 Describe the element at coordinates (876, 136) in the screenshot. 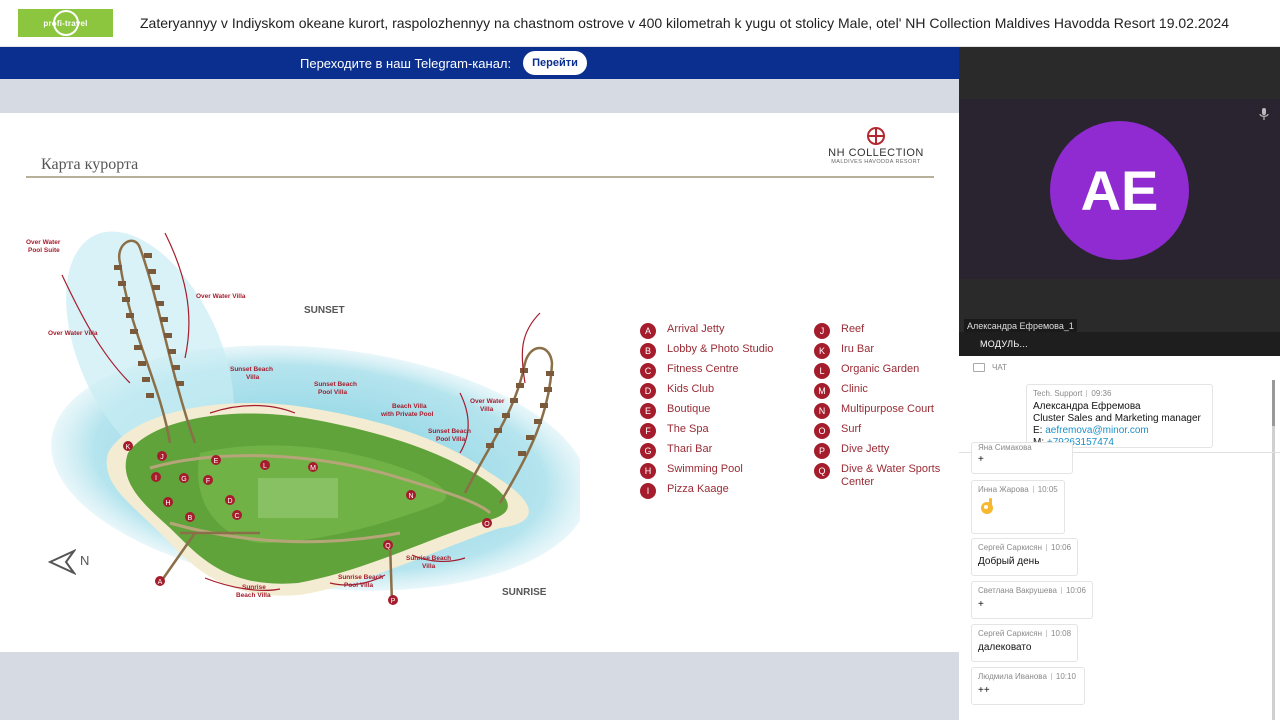

I see `nh-emblem-icon` at that location.